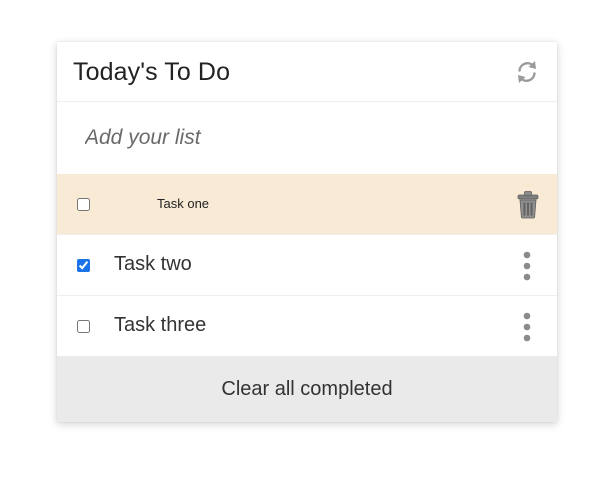  Describe the element at coordinates (307, 72) in the screenshot. I see `card-header: Today's To Do` at that location.